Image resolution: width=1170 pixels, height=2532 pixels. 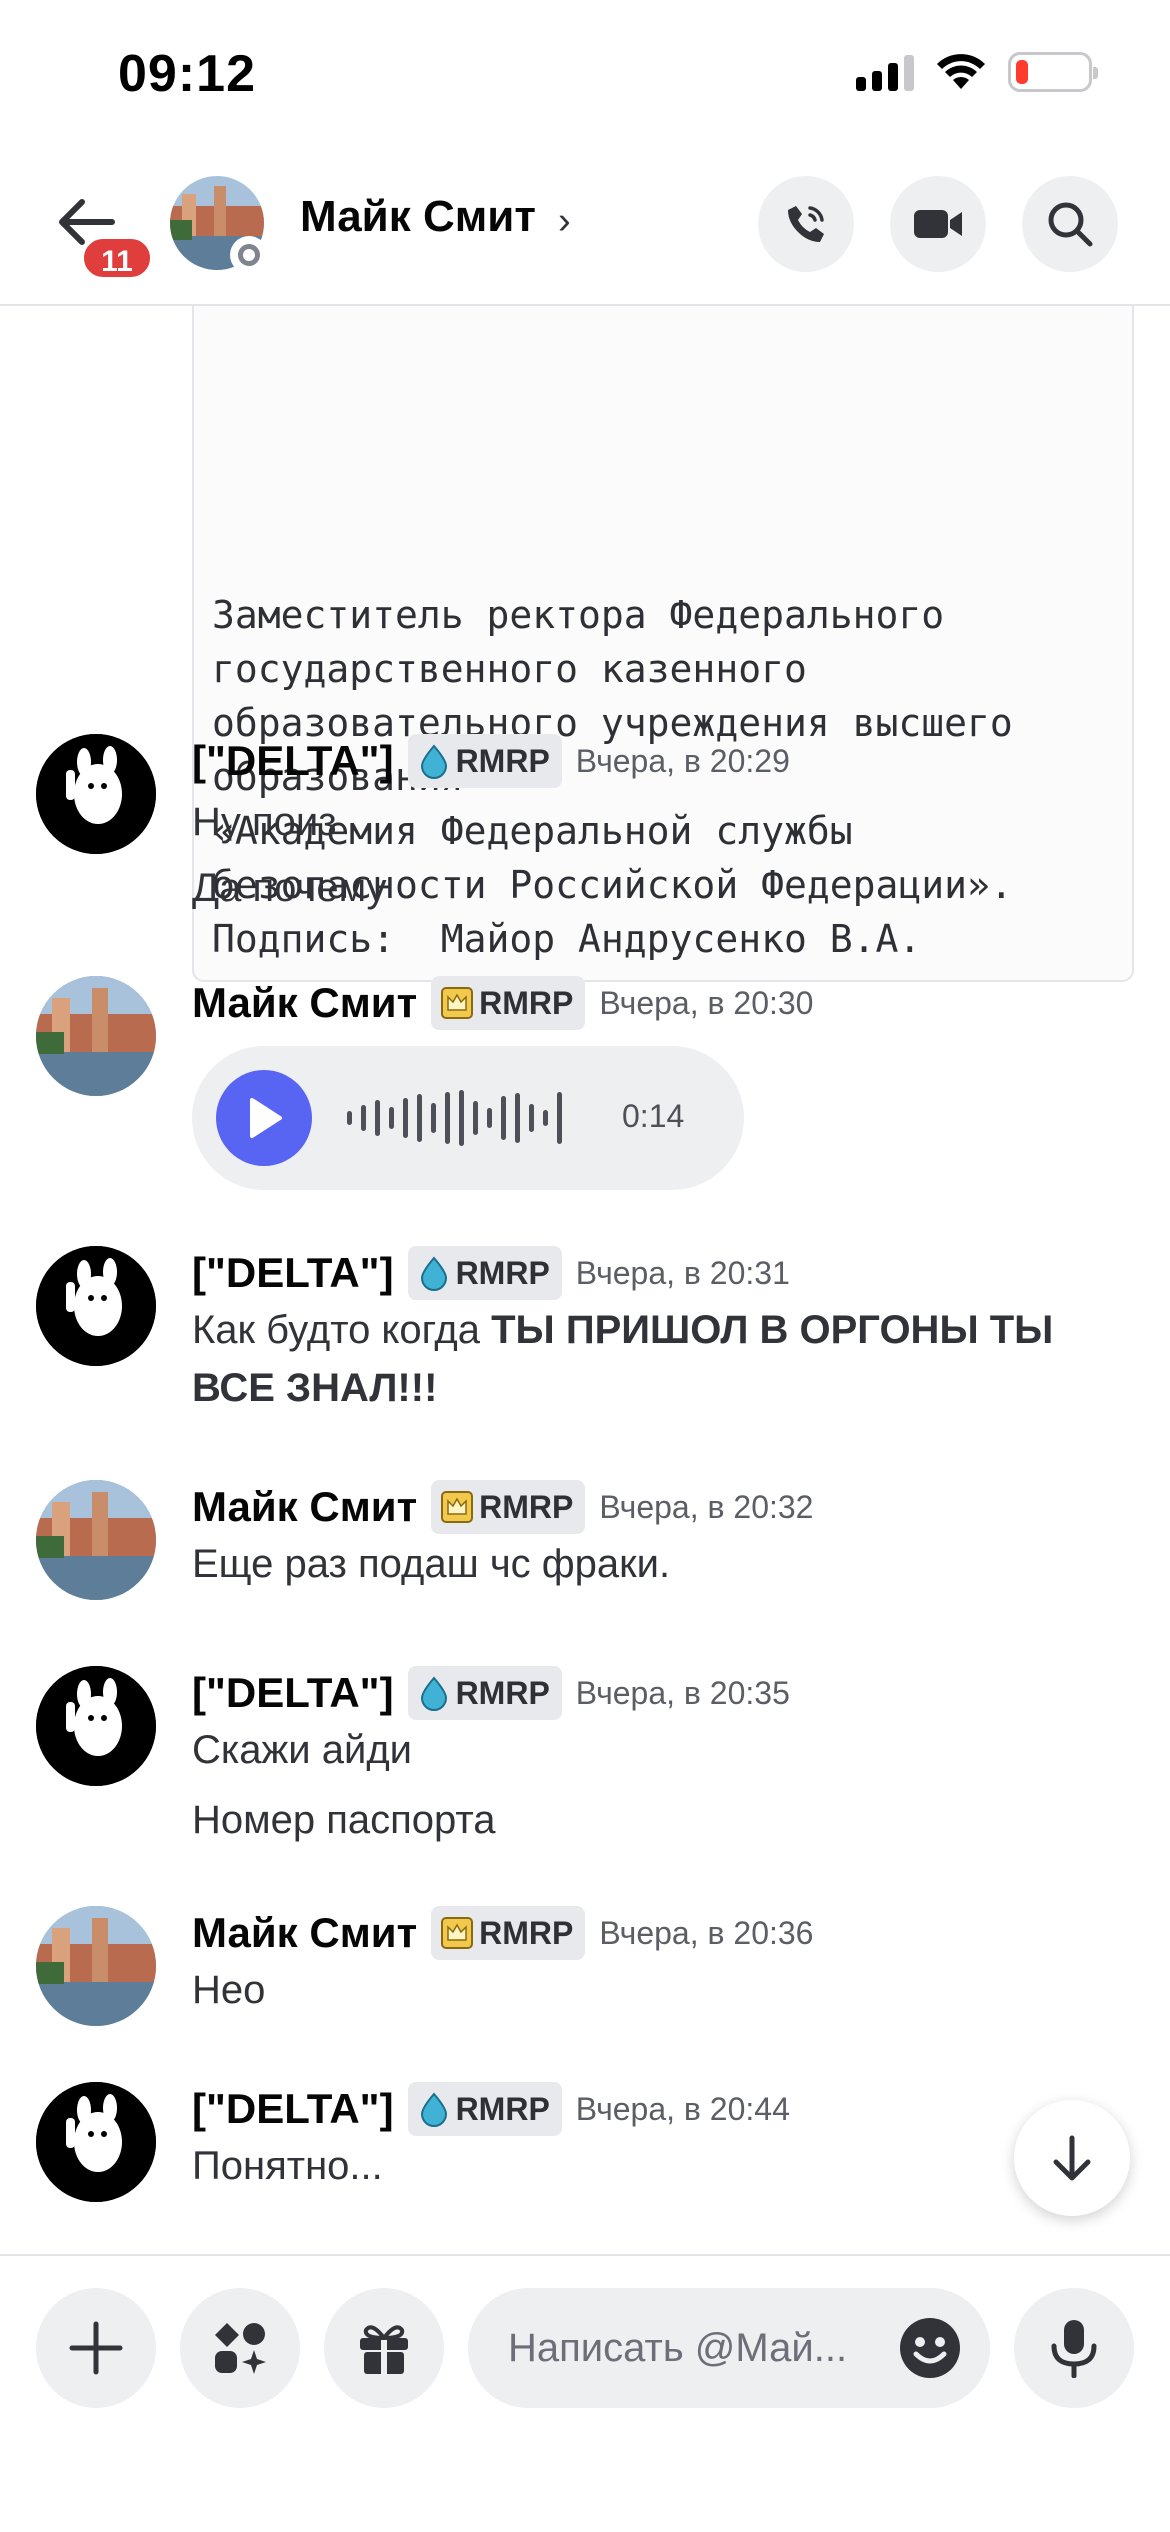 I want to click on timestamp: Вчера, в 20:31, so click(x=682, y=1272).